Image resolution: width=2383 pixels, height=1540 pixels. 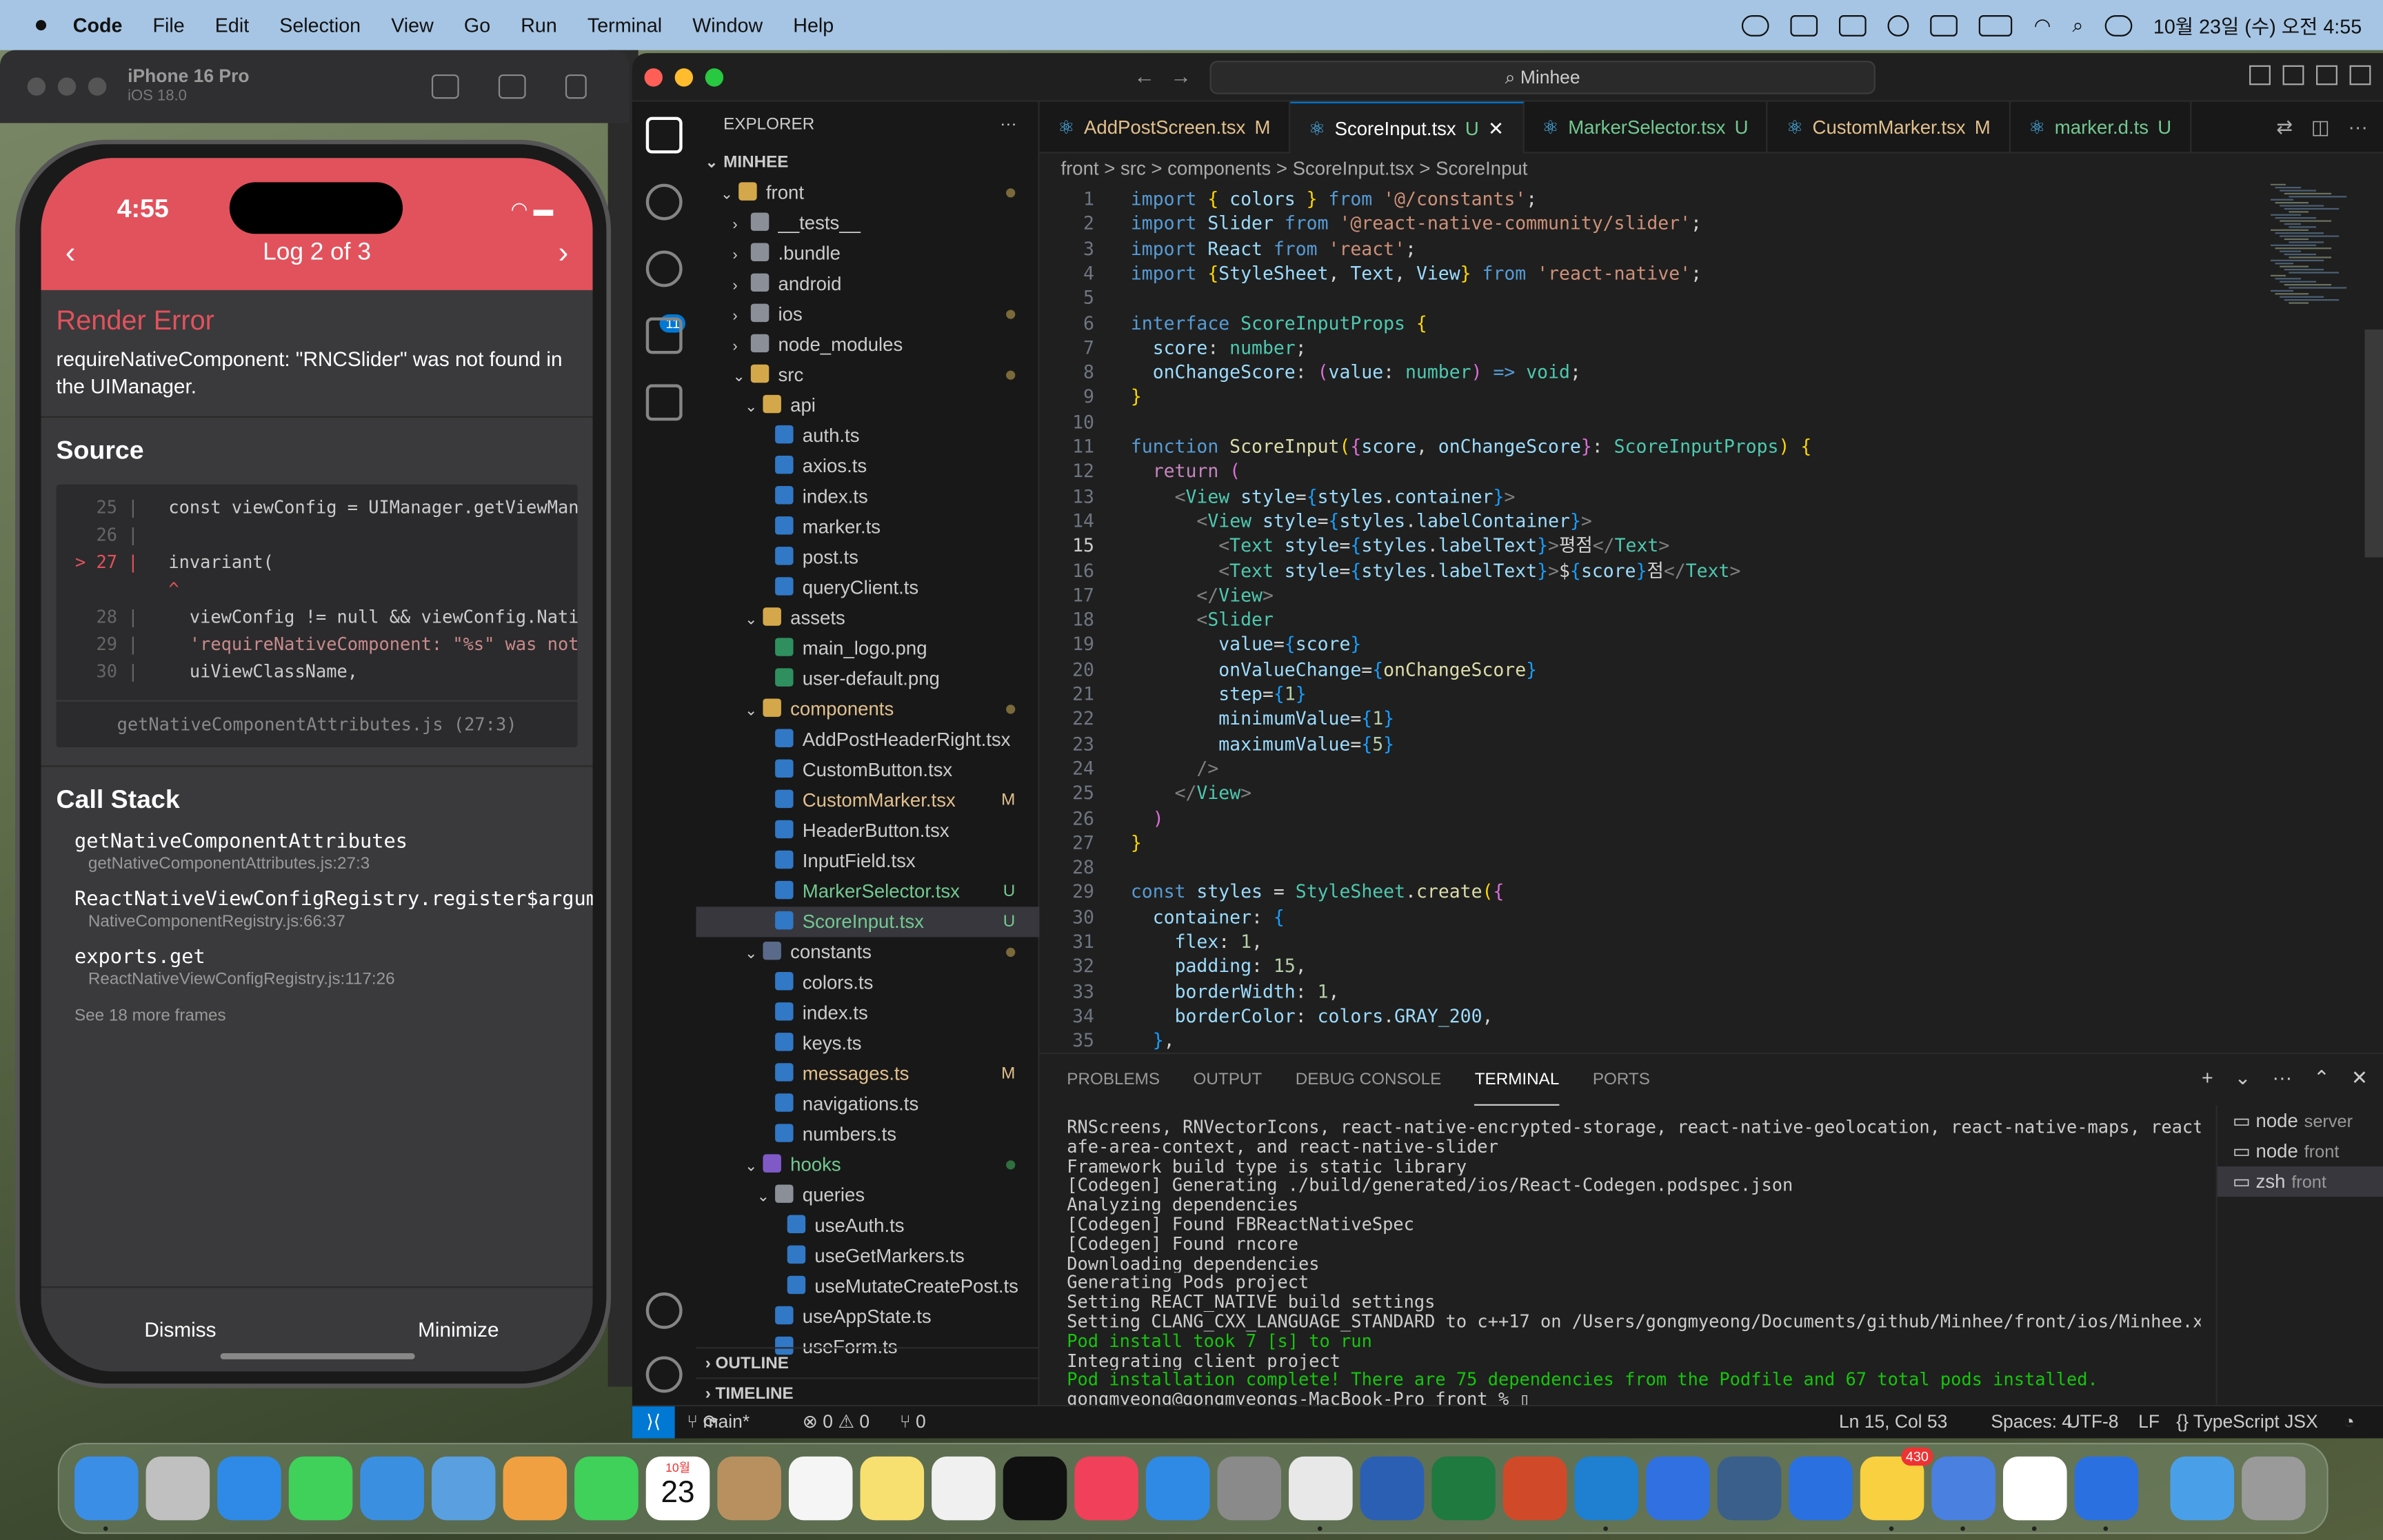 I want to click on tree-item: index.ts, so click(x=867, y=1014).